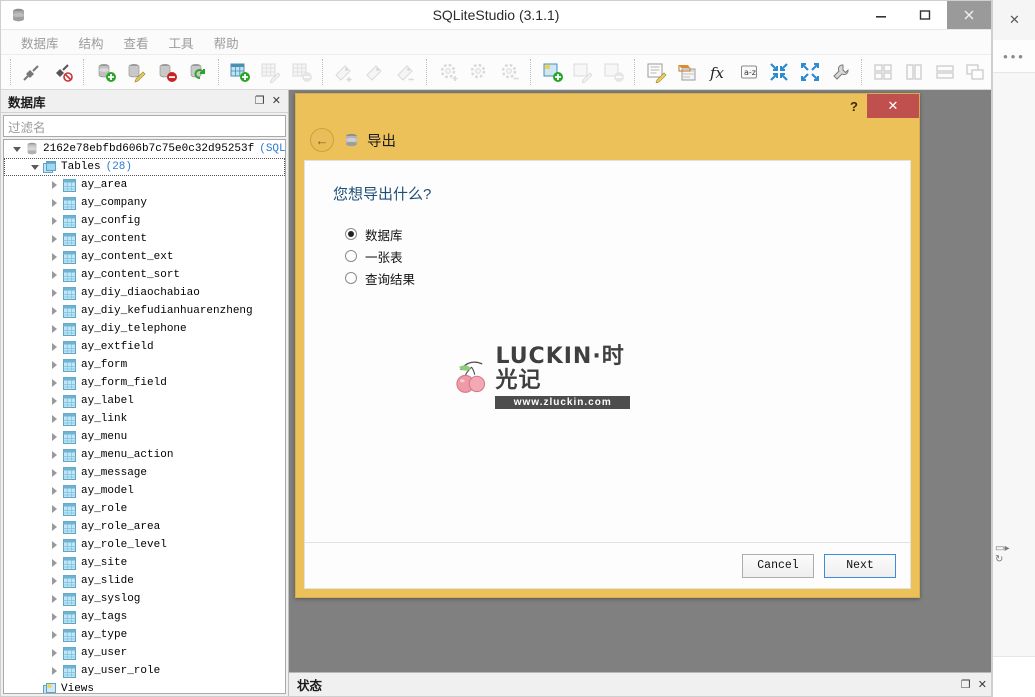  I want to click on tree-node-table: ay_menu, so click(144, 437).